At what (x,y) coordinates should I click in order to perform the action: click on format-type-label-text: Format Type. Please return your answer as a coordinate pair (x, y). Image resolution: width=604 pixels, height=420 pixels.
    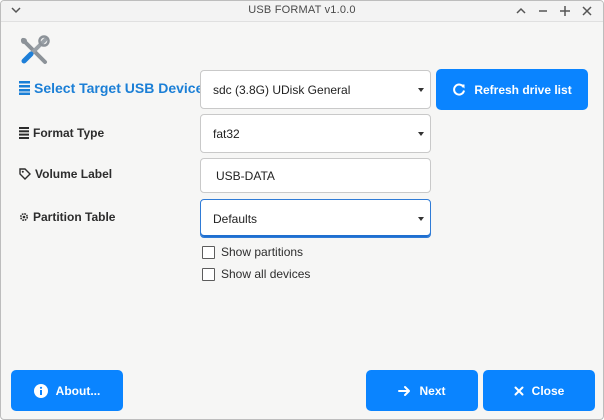
    Looking at the image, I should click on (69, 133).